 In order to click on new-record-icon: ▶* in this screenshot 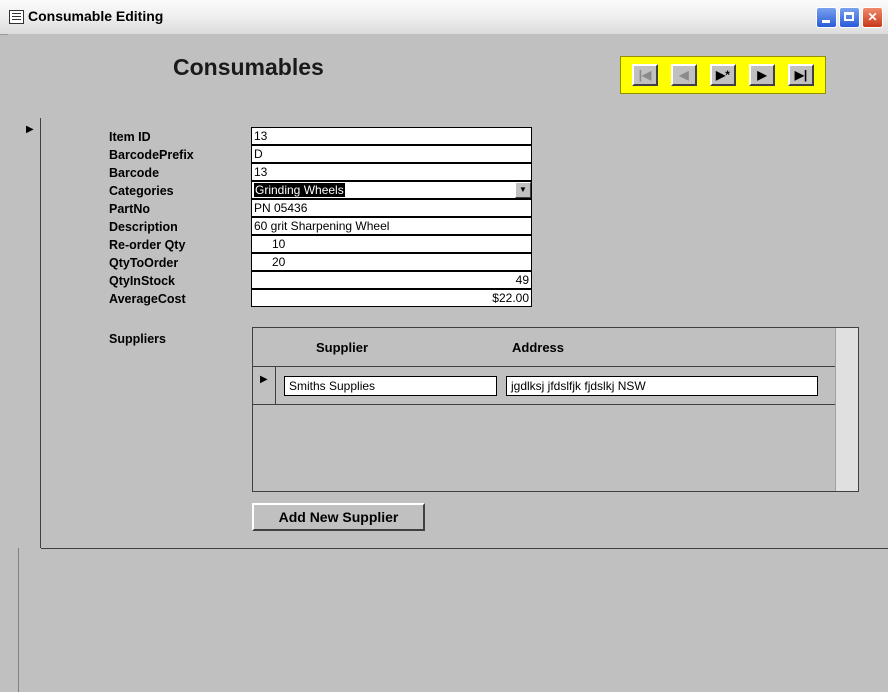, I will do `click(723, 75)`.